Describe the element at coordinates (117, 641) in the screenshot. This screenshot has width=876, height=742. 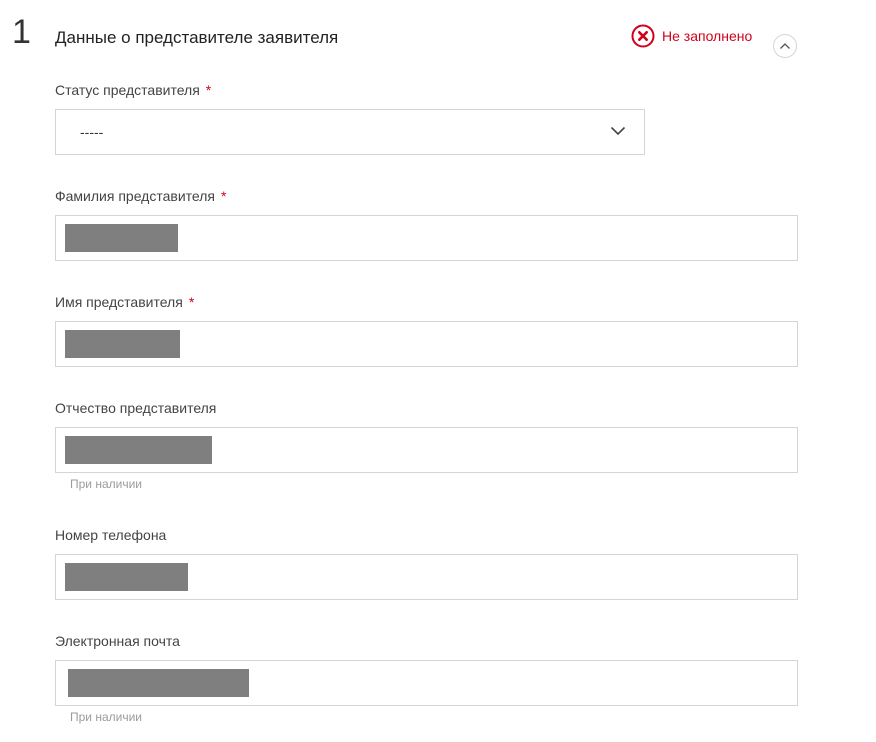
I see `email-label: Электронная почта` at that location.